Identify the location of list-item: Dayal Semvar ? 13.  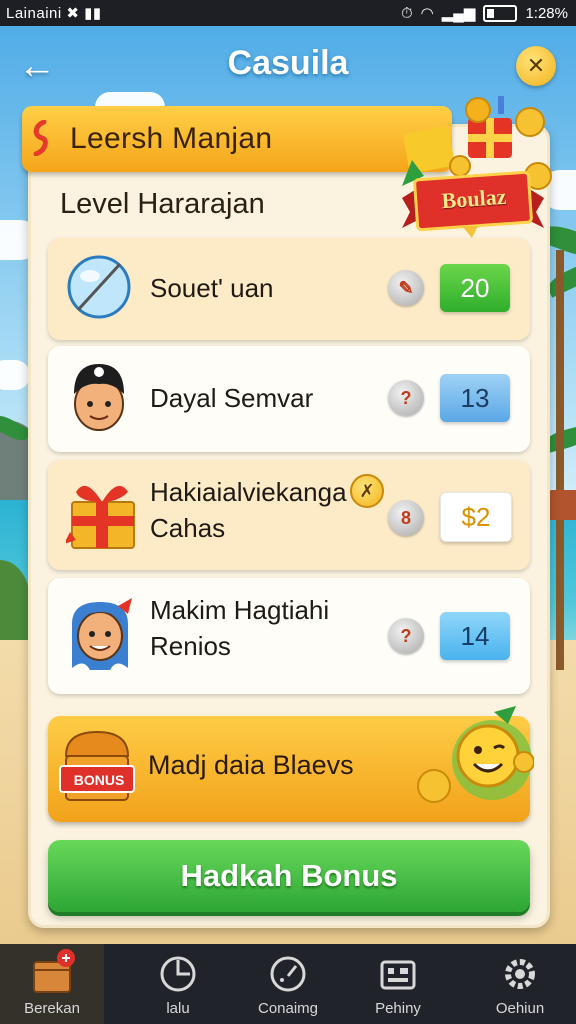
(289, 399).